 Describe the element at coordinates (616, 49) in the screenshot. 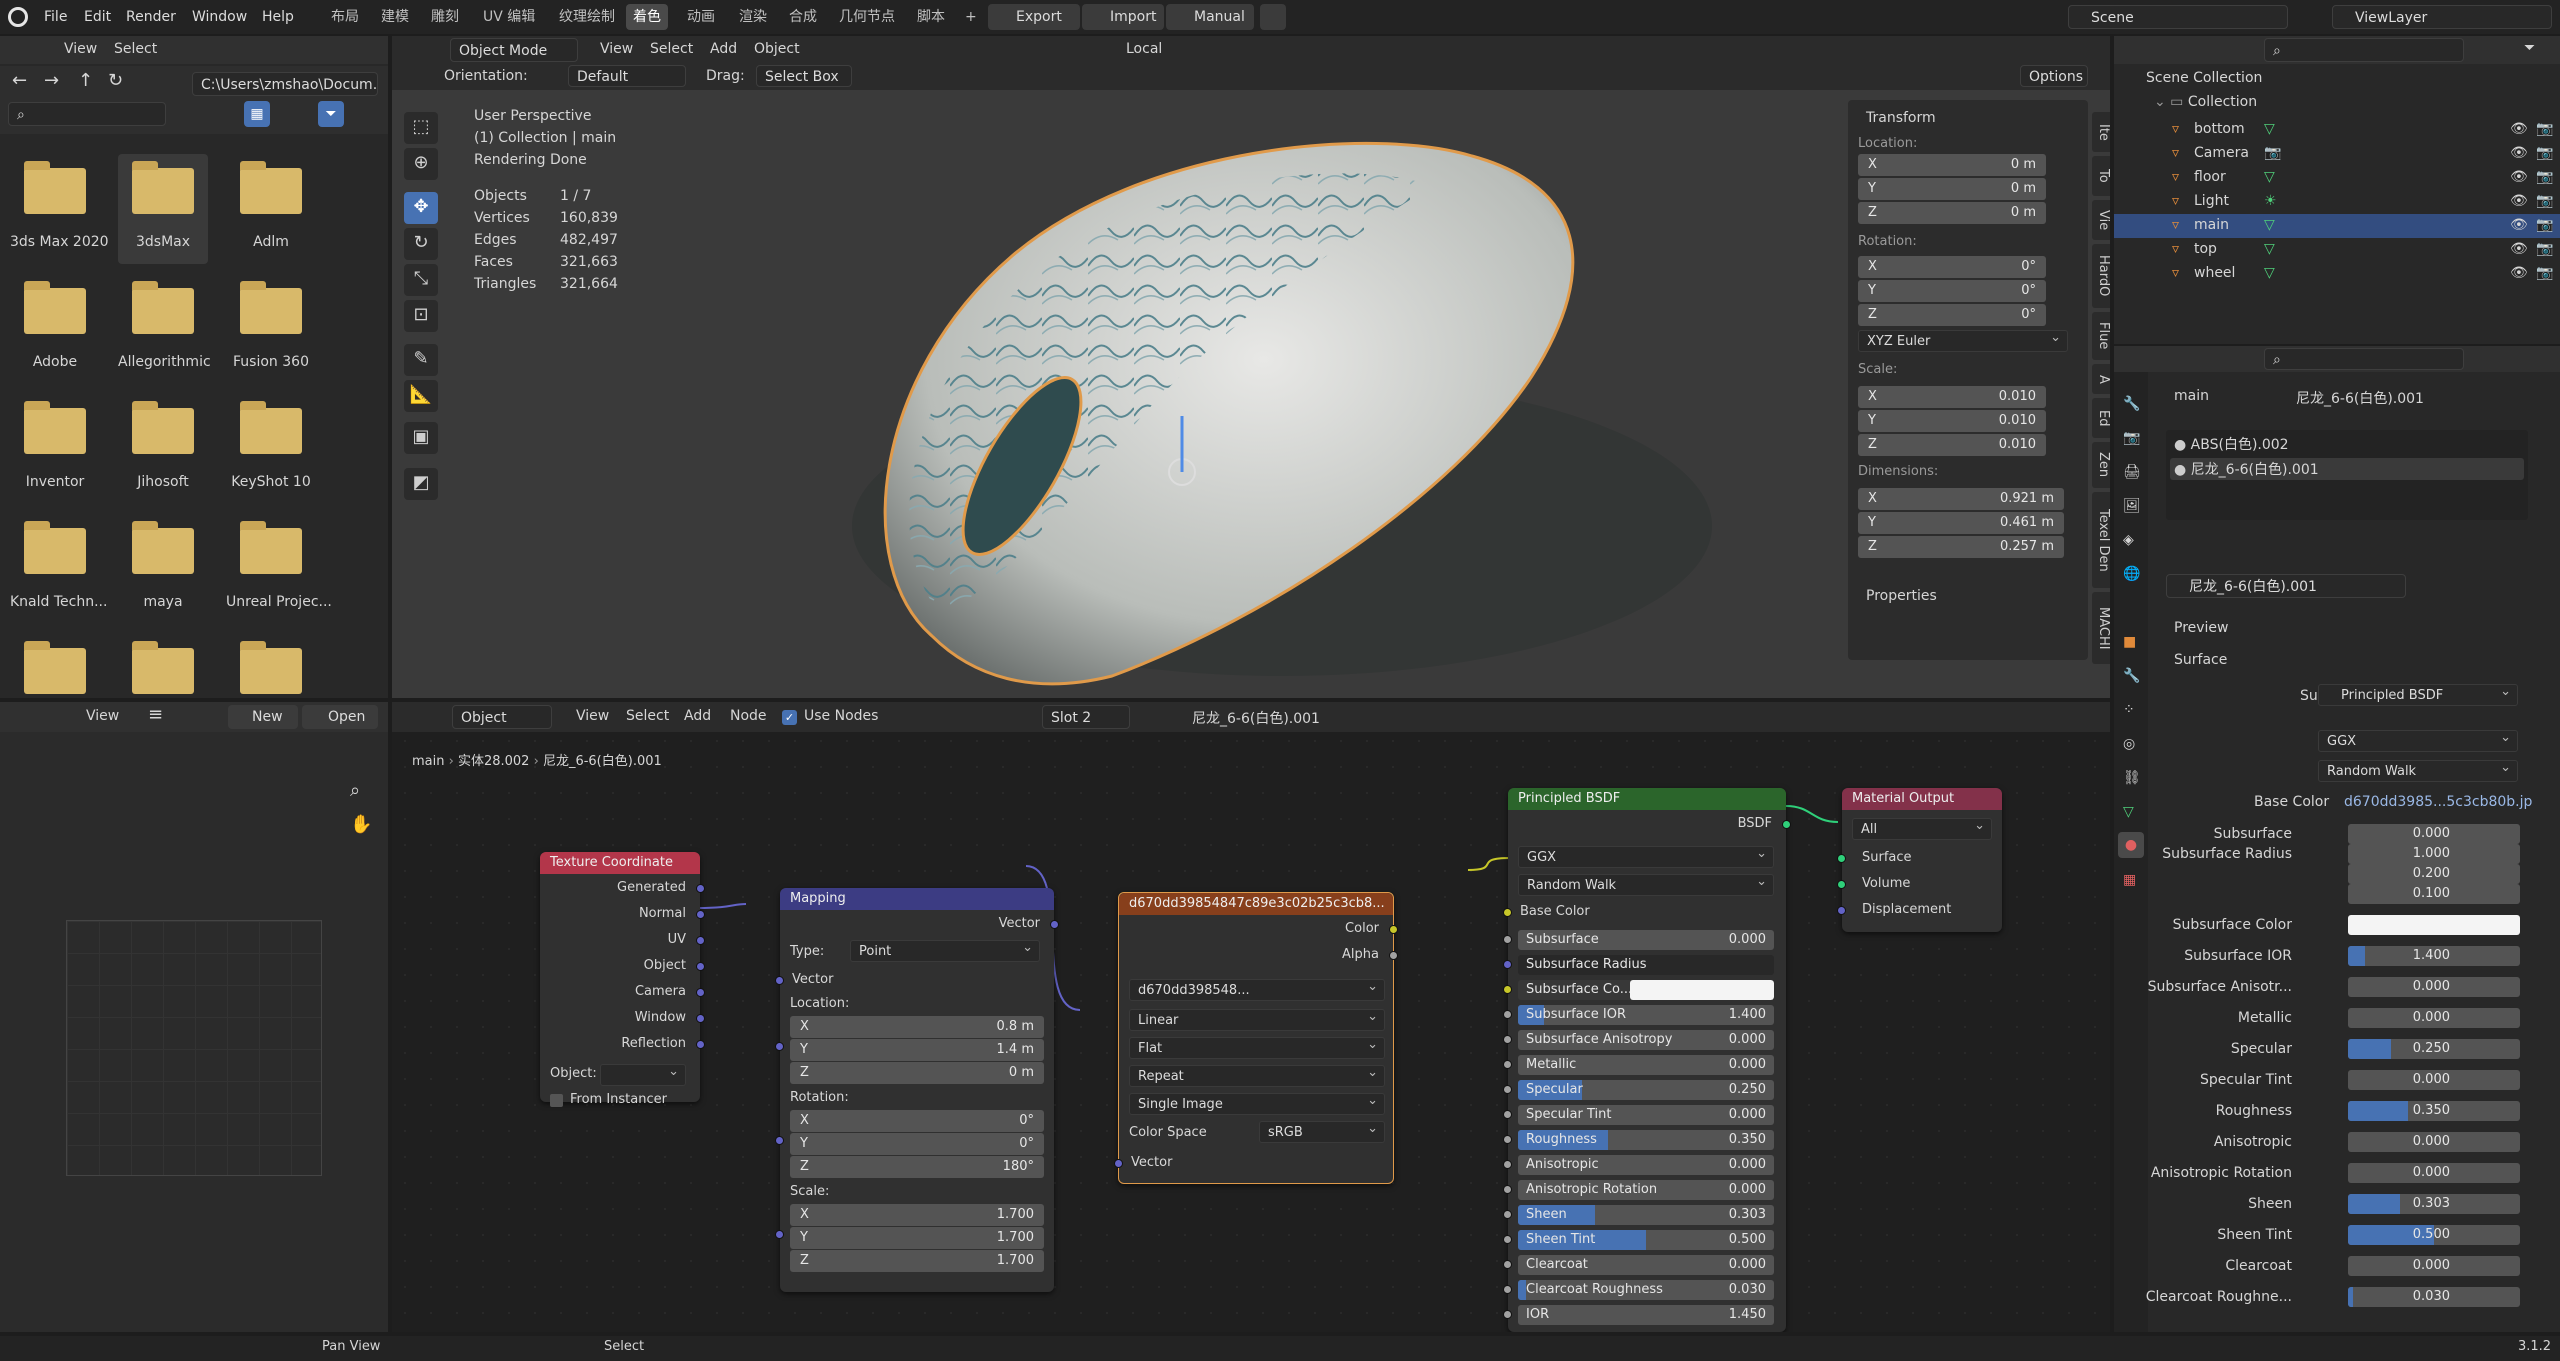

I see `viewport-view-menu: View` at that location.